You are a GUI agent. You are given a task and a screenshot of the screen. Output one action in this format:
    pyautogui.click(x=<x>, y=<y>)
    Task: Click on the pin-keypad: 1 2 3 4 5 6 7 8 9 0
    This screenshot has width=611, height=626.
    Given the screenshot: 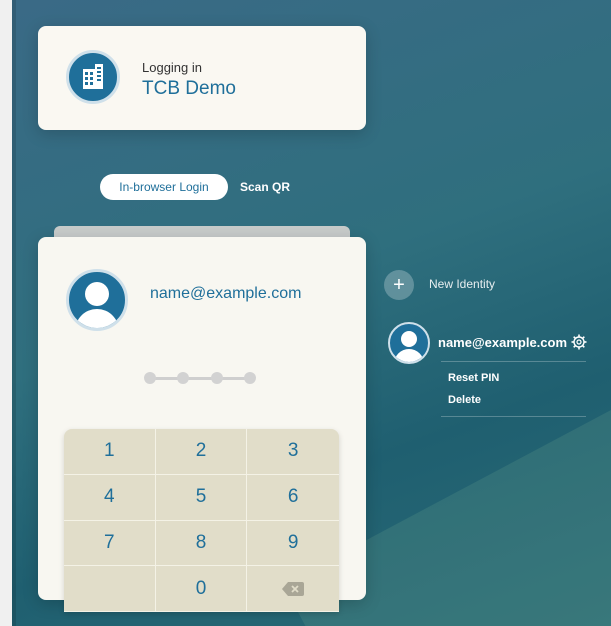 What is the action you would take?
    pyautogui.click(x=201, y=520)
    